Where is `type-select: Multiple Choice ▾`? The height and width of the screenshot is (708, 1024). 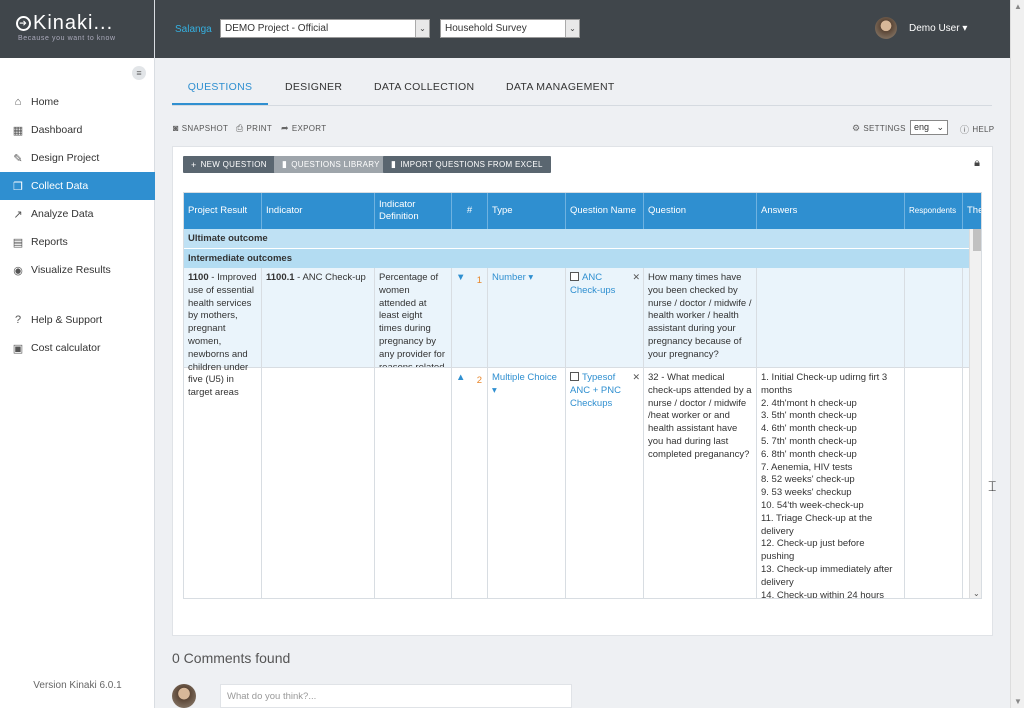 type-select: Multiple Choice ▾ is located at coordinates (527, 483).